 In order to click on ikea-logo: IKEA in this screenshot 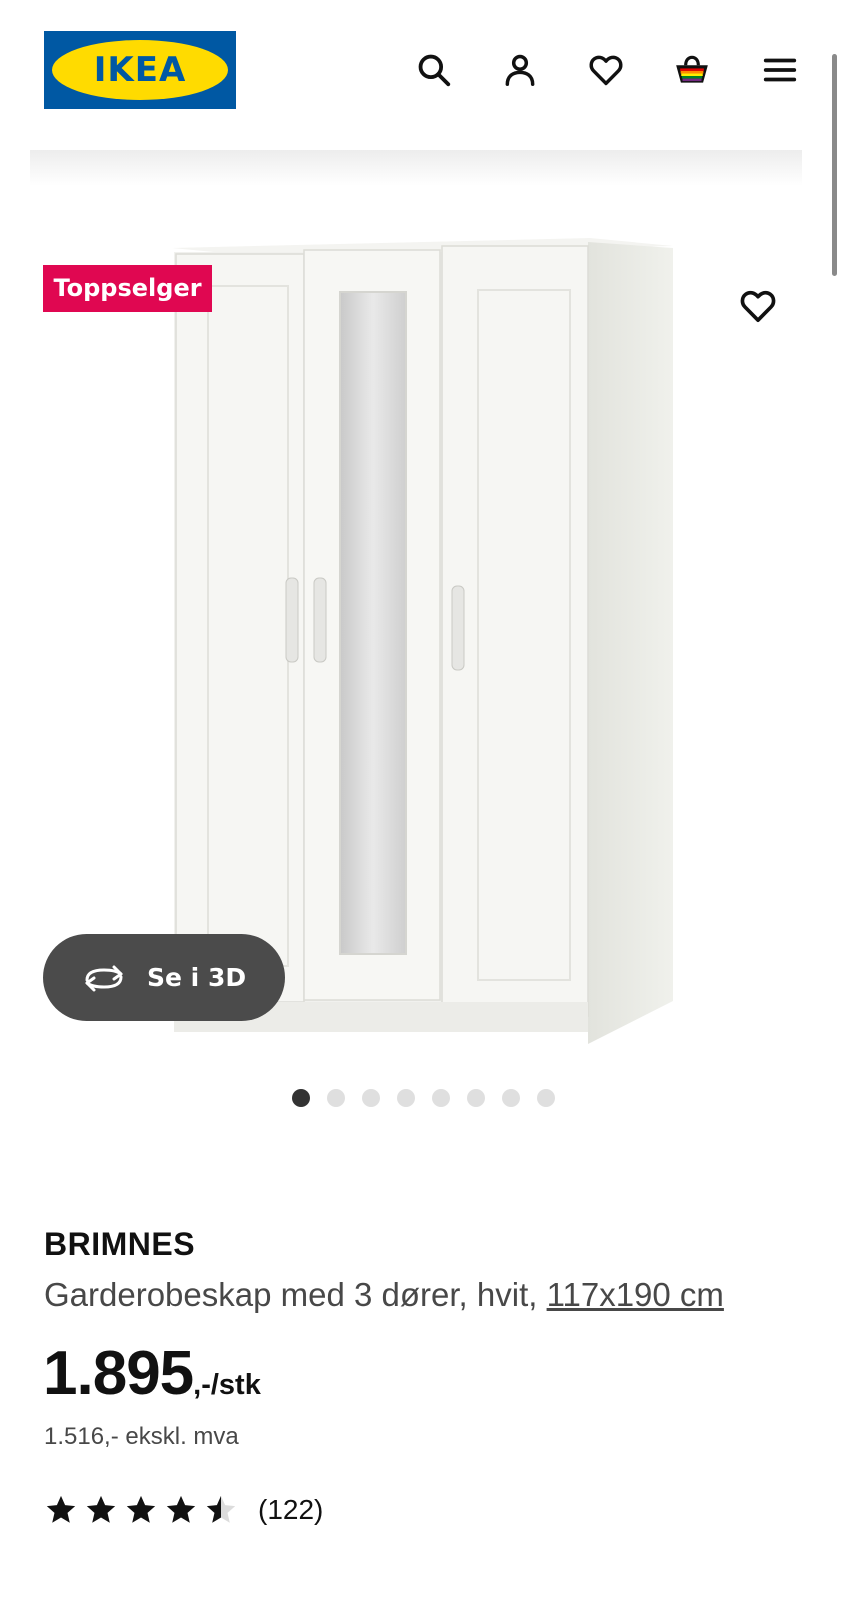, I will do `click(140, 70)`.